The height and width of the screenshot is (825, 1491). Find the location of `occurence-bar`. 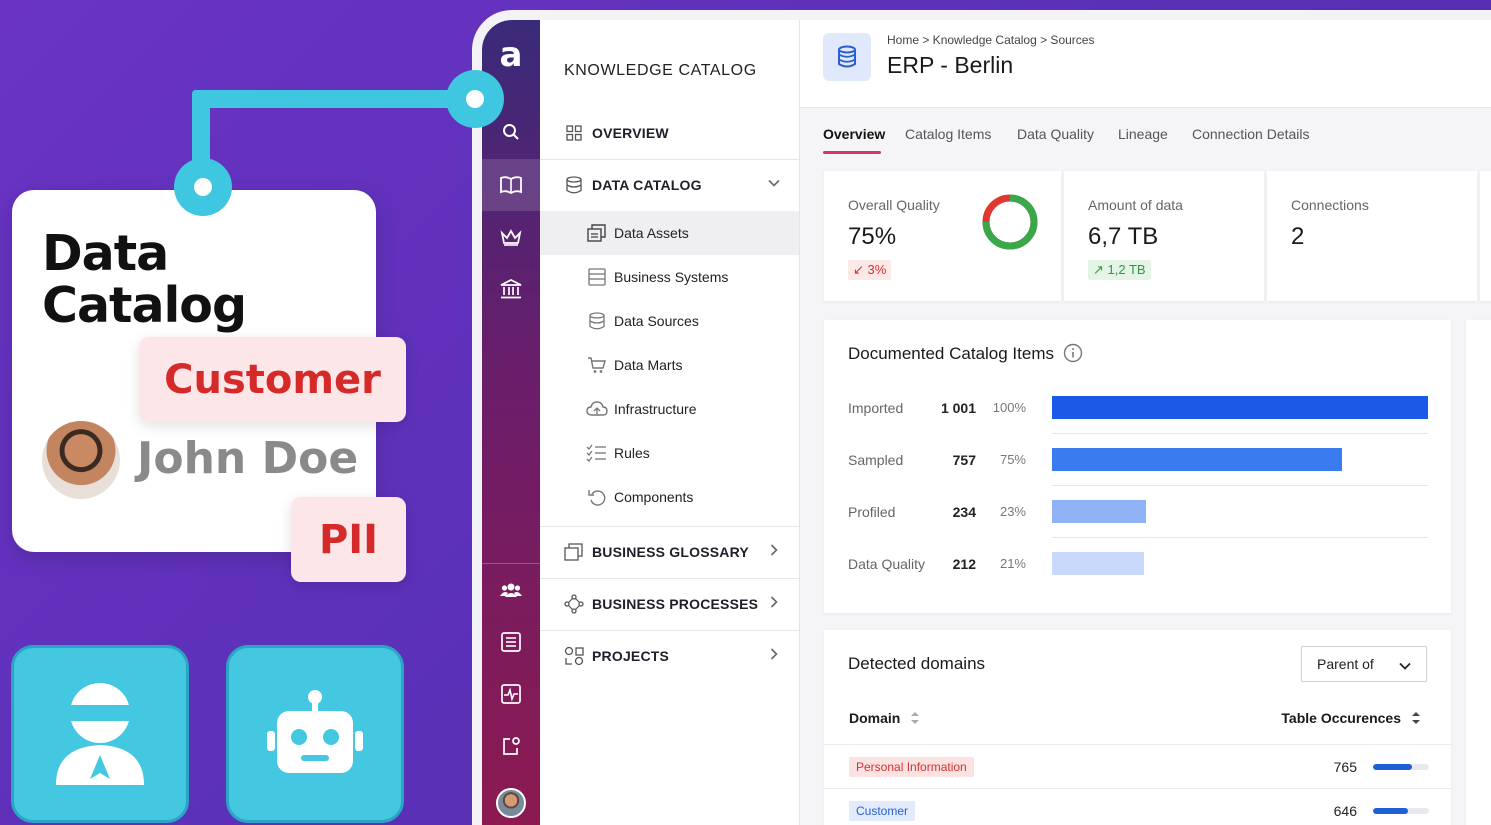

occurence-bar is located at coordinates (1401, 811).